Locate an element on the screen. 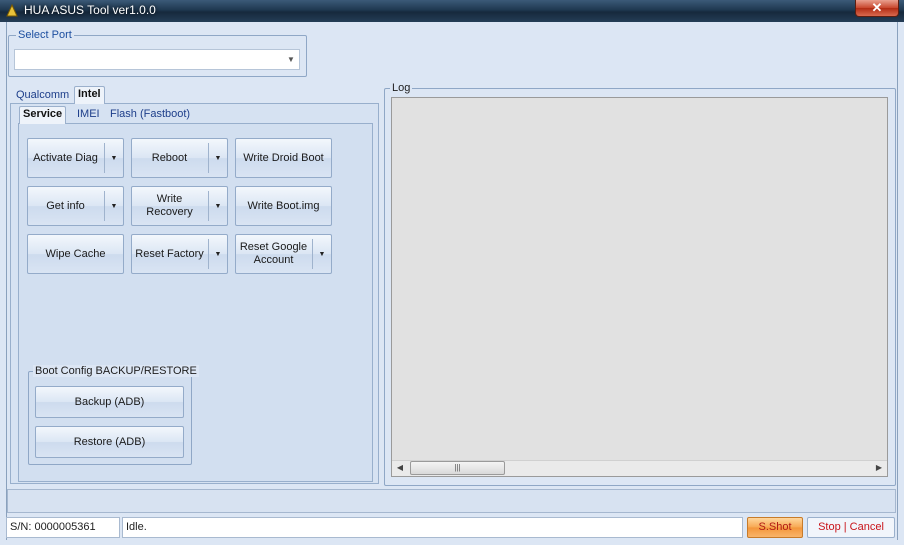  log-label: Log is located at coordinates (401, 88).